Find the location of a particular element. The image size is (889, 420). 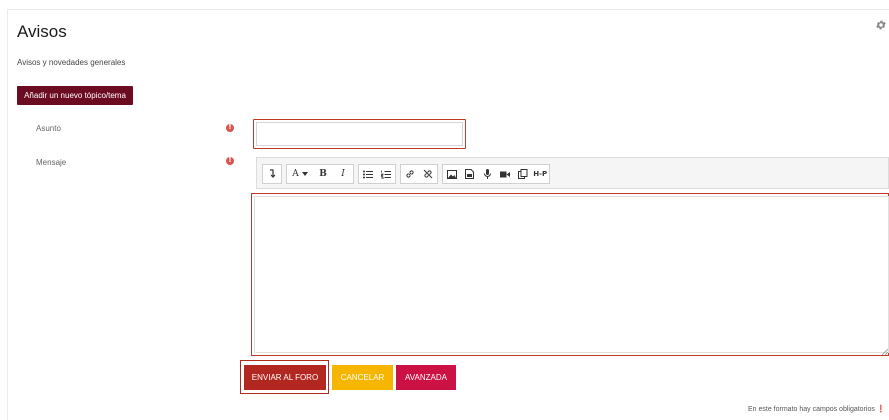

toolbar-group-media: H-P is located at coordinates (496, 174).